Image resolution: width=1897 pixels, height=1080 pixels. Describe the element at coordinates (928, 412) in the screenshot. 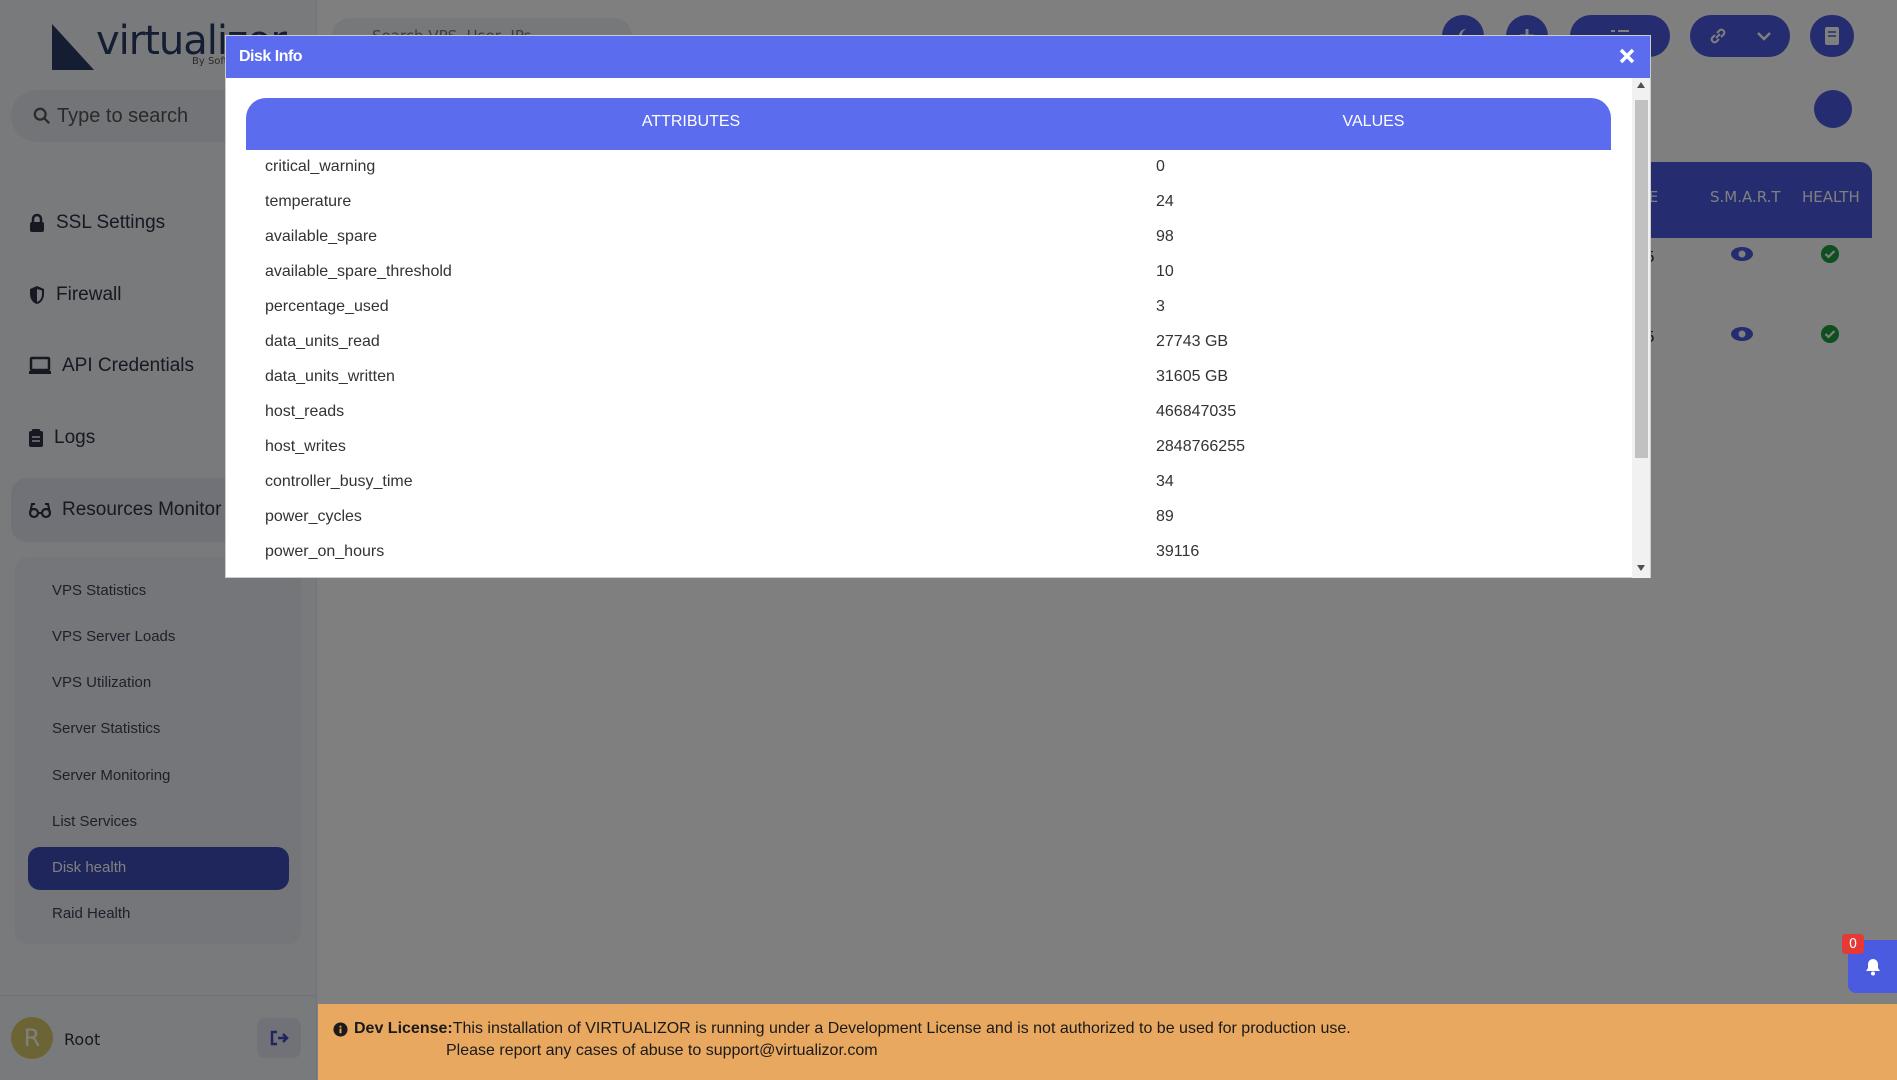

I see `table-row: host_reads 466847035` at that location.